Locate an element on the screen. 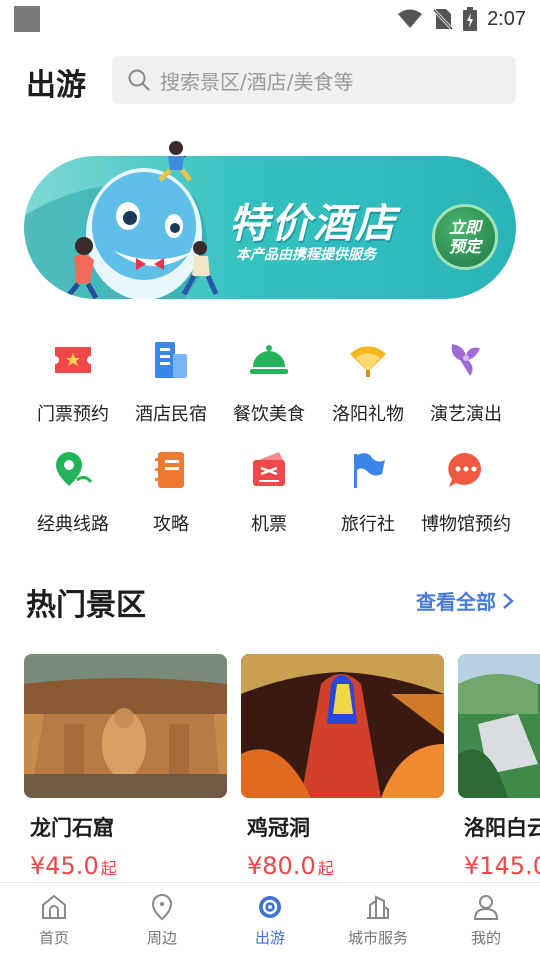  category-label: 博物馆预约 is located at coordinates (466, 524).